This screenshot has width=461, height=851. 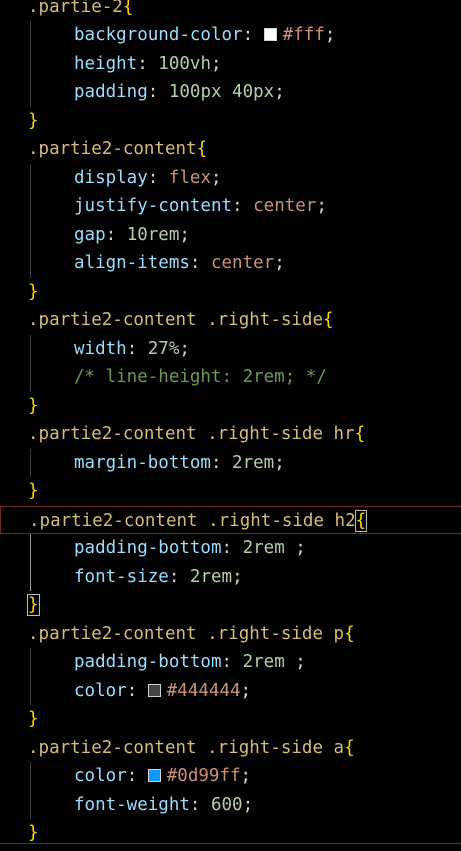 I want to click on css-property: display, so click(x=111, y=177).